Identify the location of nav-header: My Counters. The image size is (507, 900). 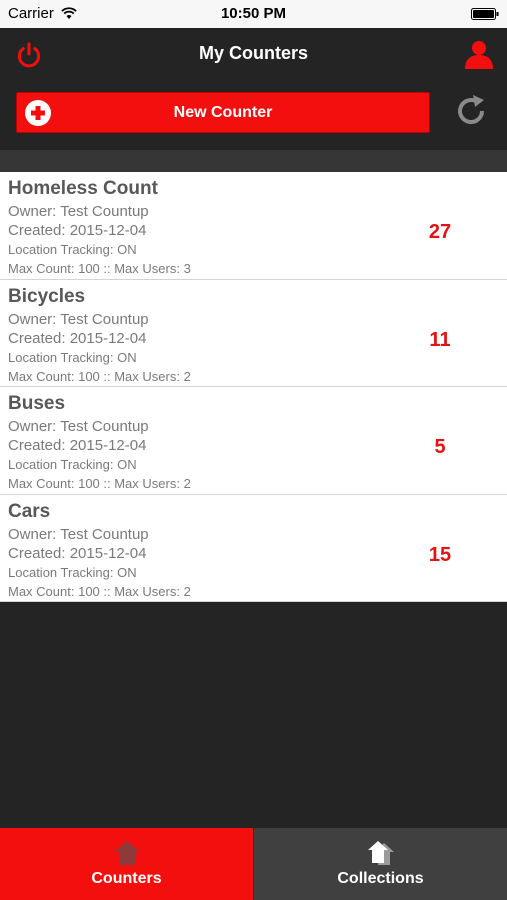
(253, 54).